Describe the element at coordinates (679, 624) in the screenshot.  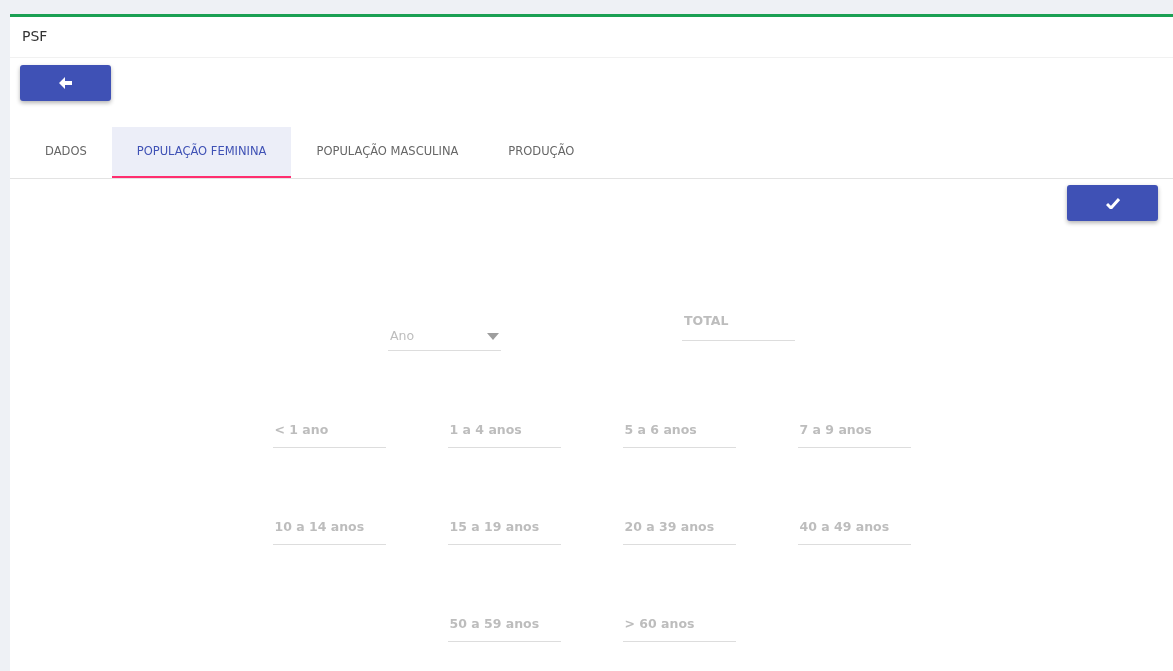
I see `input-field: > 60 anos` at that location.